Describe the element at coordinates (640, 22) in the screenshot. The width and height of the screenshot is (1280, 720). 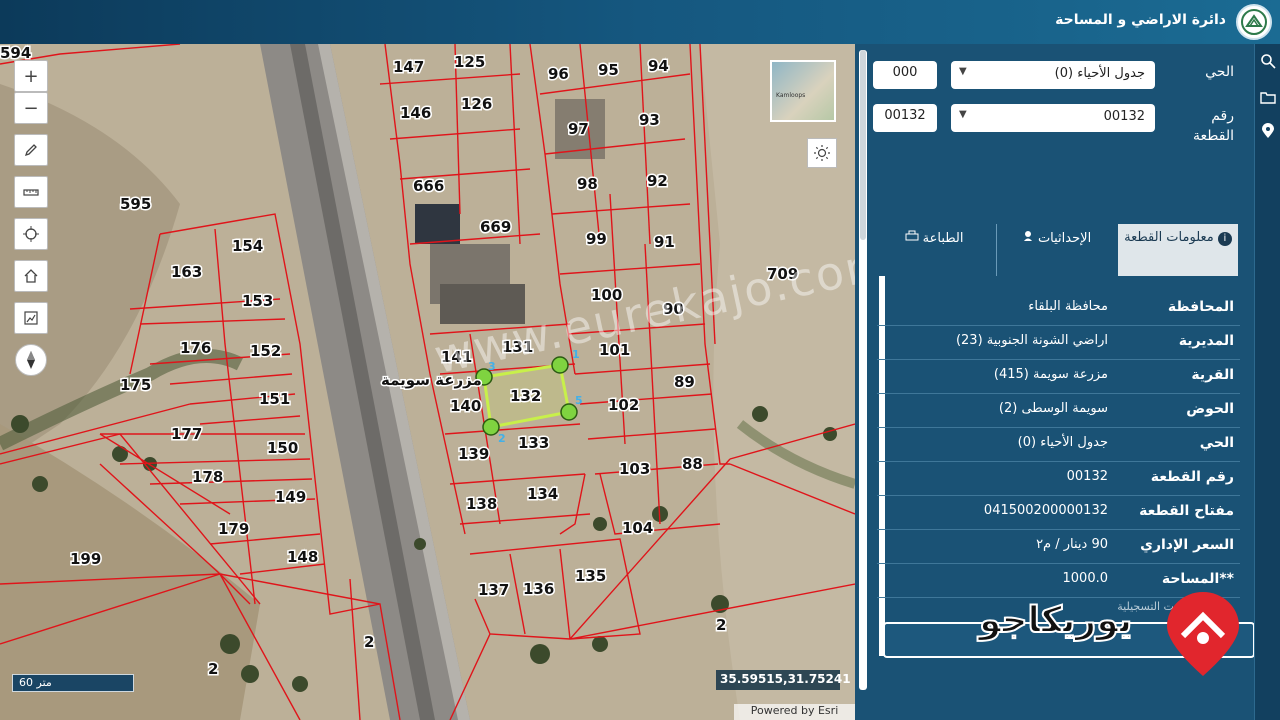
I see `header-bar: دائرة الاراضي و المساحة` at that location.